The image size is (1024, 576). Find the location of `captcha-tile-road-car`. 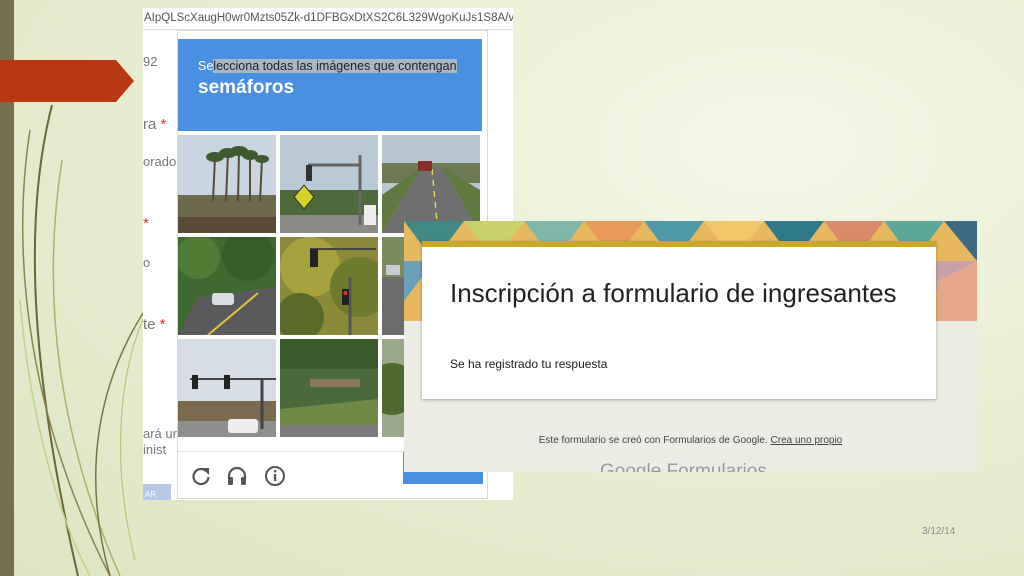

captcha-tile-road-car is located at coordinates (227, 286).